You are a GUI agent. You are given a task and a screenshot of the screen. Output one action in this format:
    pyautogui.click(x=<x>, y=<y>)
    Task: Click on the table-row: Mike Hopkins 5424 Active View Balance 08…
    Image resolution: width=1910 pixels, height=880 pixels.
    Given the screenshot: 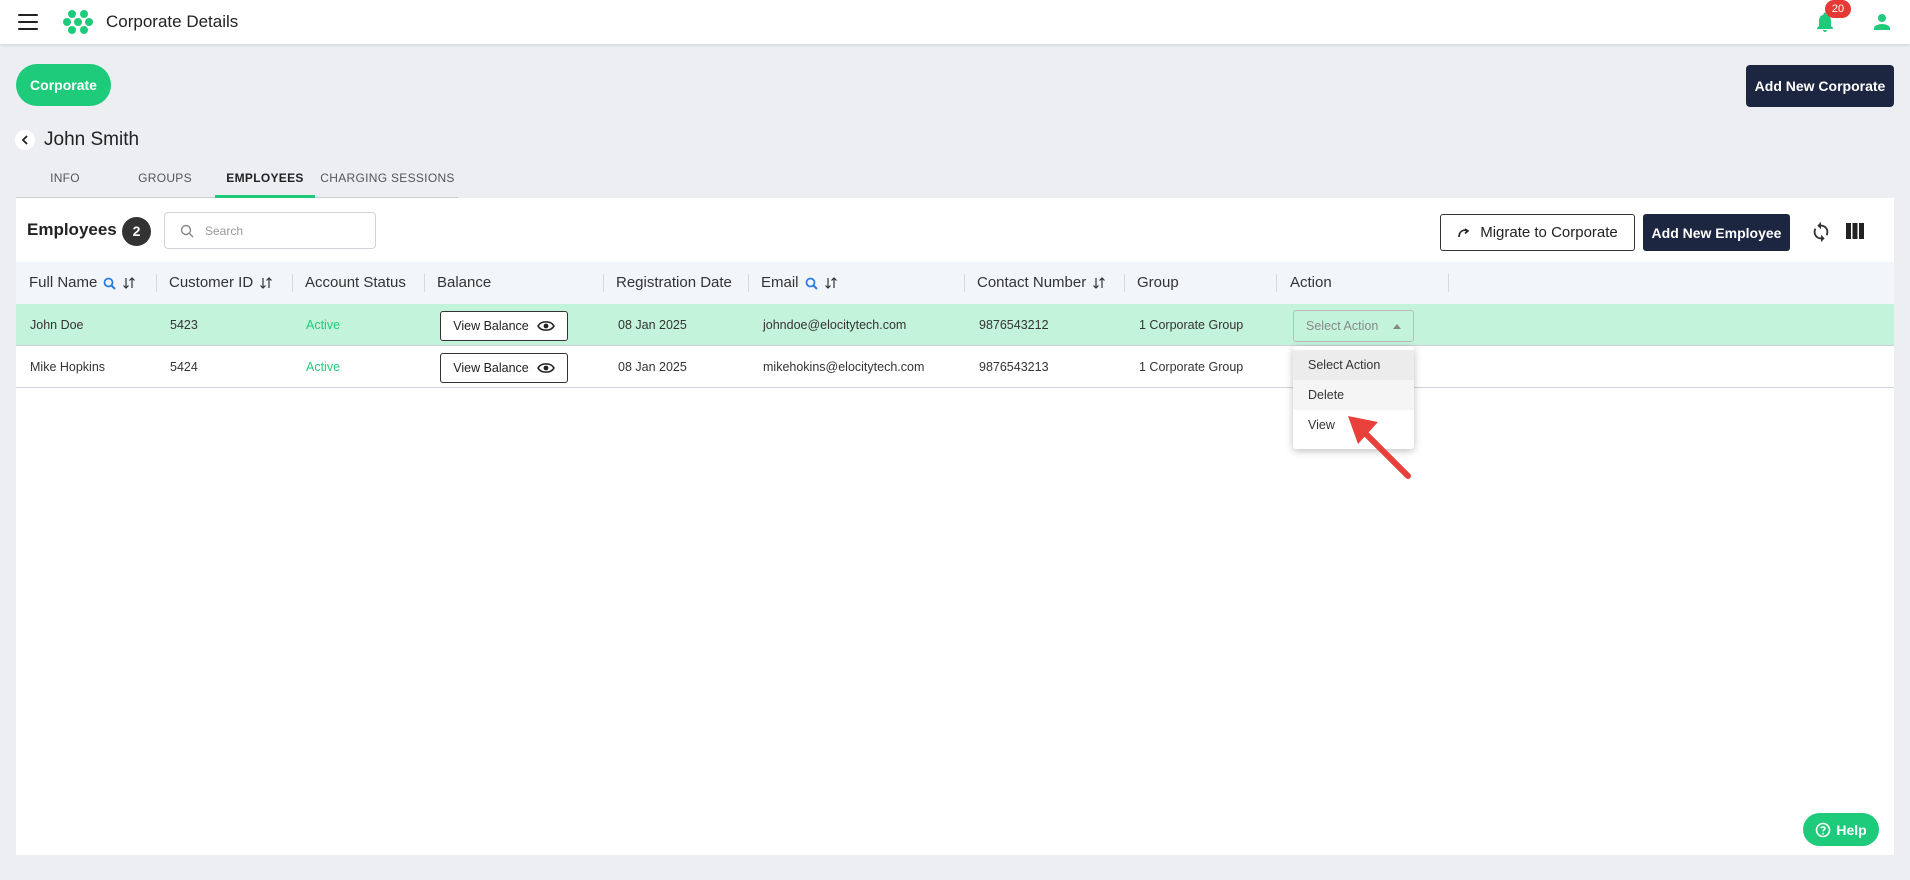 What is the action you would take?
    pyautogui.click(x=955, y=367)
    